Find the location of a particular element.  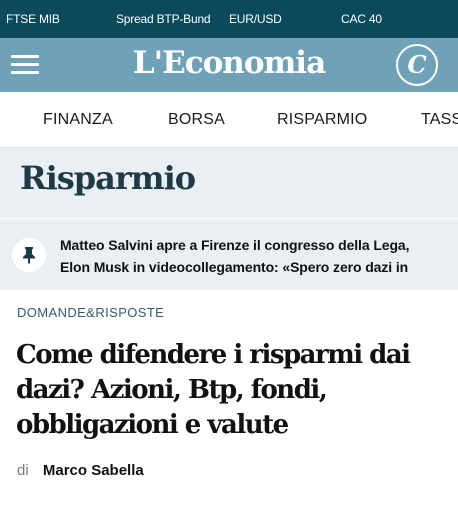

corriere-c-icon: C is located at coordinates (417, 64).